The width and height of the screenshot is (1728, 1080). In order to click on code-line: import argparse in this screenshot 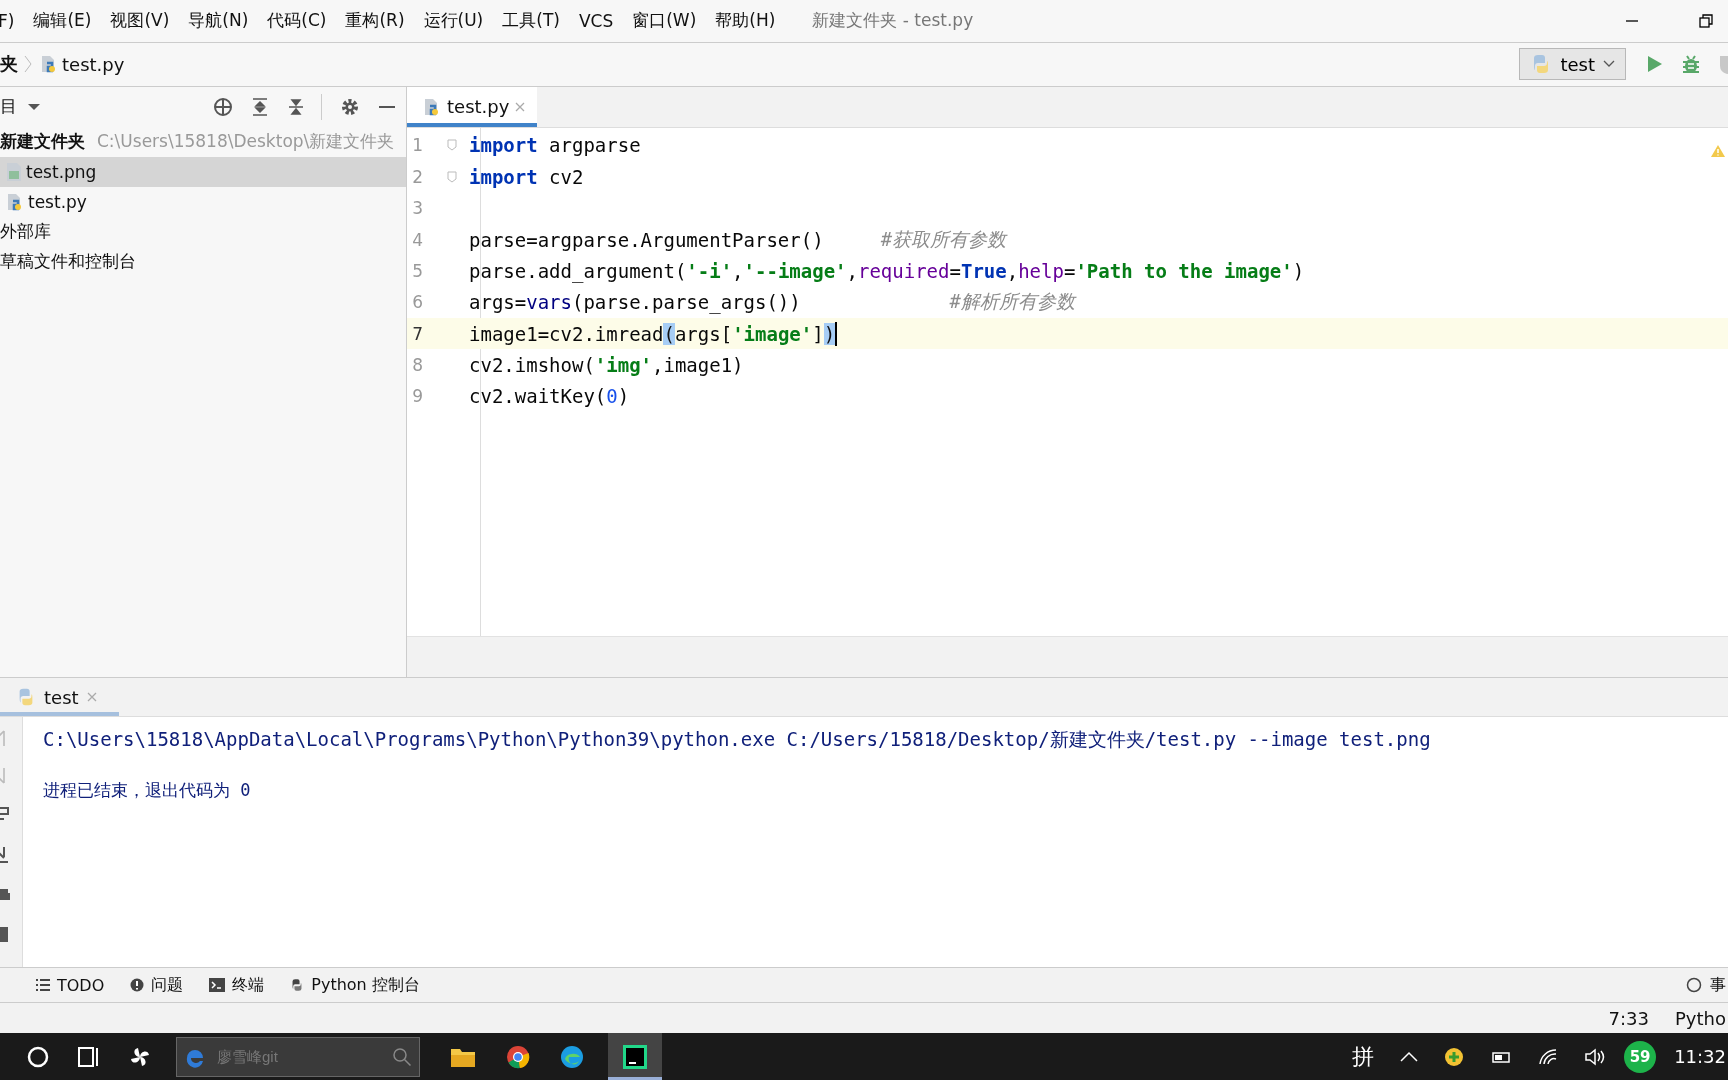, I will do `click(555, 146)`.